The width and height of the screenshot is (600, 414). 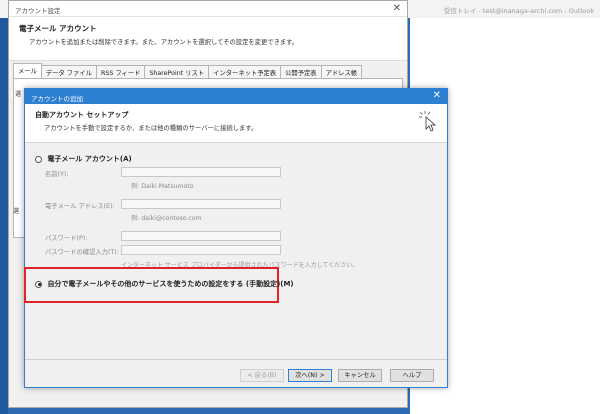 What do you see at coordinates (428, 121) in the screenshot?
I see `cursor-click-icon` at bounding box center [428, 121].